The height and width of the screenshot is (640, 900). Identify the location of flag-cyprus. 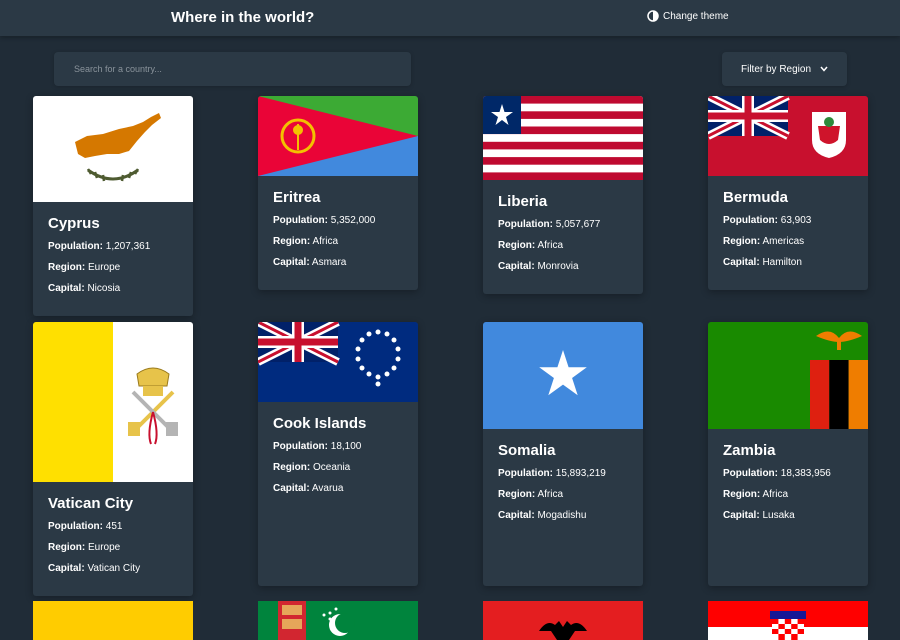
(113, 149).